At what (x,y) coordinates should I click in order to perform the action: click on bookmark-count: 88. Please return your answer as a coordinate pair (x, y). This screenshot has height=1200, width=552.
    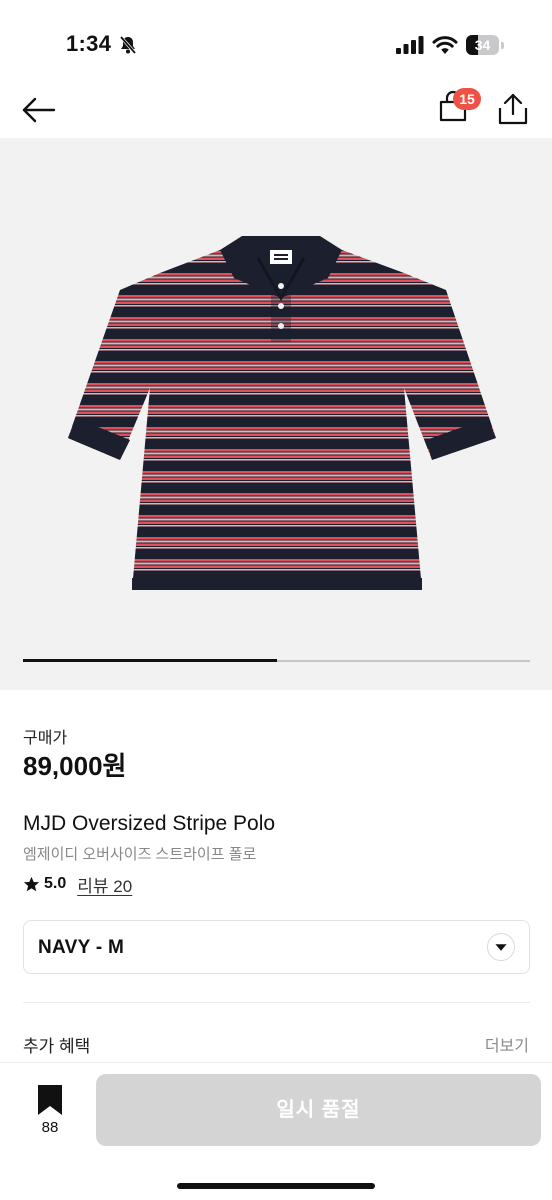
    Looking at the image, I should click on (50, 1127).